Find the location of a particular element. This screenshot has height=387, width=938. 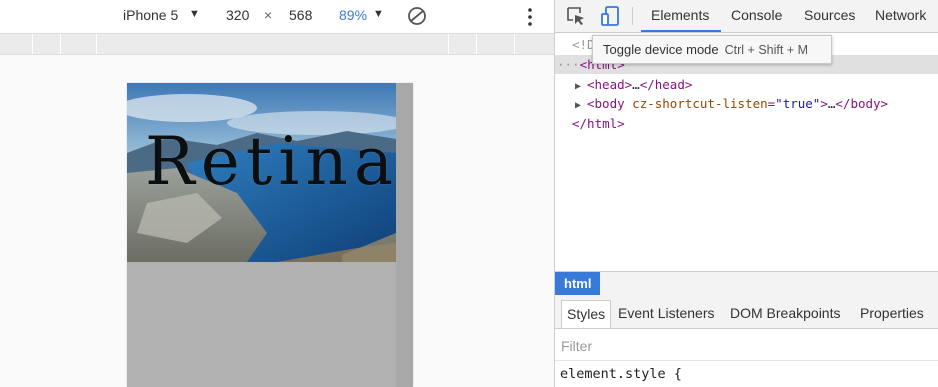

tab-dom-breakpoints: DOM Breakpoints is located at coordinates (785, 314).